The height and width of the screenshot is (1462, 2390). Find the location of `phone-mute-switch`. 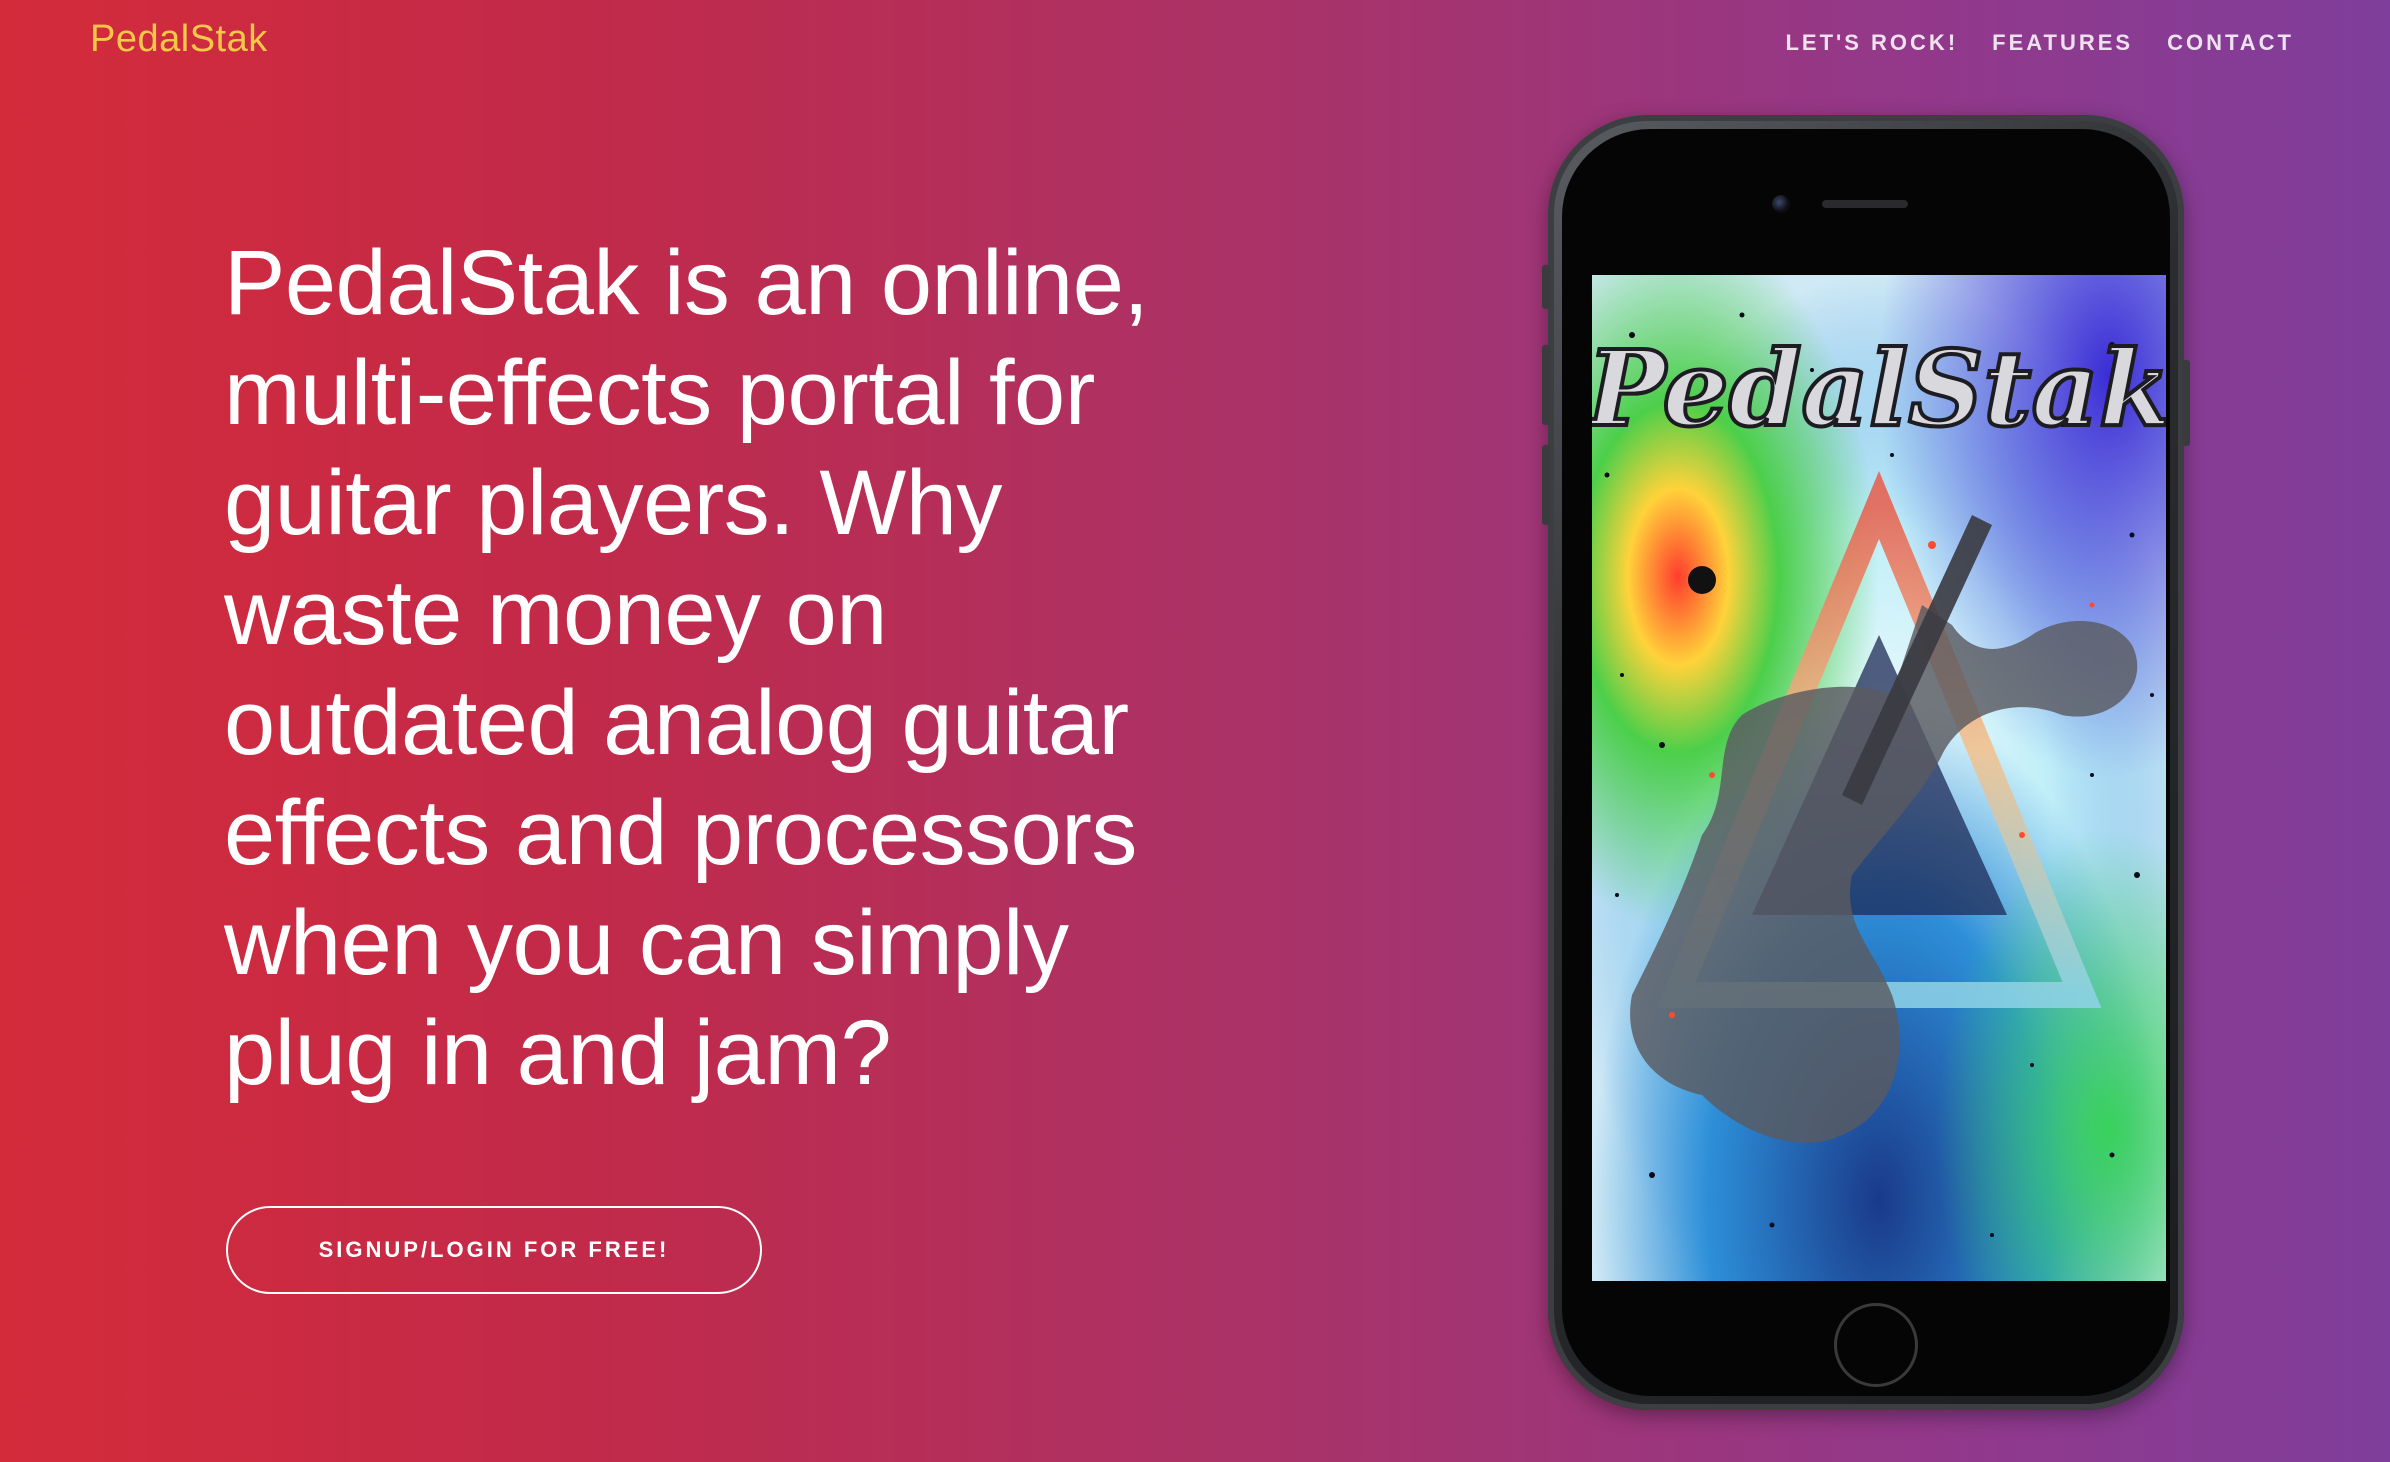

phone-mute-switch is located at coordinates (1546, 287).